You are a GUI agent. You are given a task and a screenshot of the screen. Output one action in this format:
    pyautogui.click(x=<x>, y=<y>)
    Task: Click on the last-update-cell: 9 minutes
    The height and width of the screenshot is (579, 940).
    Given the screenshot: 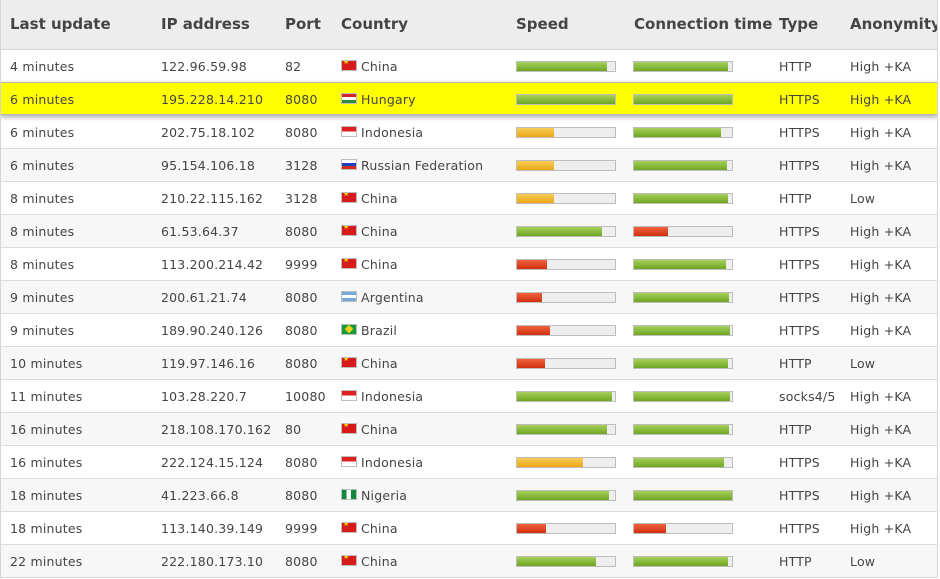 What is the action you would take?
    pyautogui.click(x=42, y=297)
    